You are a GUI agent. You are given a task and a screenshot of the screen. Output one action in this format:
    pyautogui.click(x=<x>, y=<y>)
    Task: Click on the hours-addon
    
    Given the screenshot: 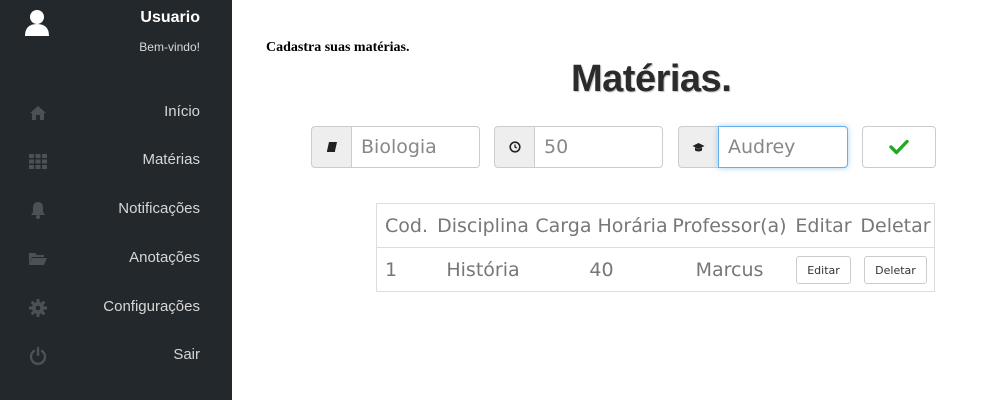 What is the action you would take?
    pyautogui.click(x=514, y=147)
    